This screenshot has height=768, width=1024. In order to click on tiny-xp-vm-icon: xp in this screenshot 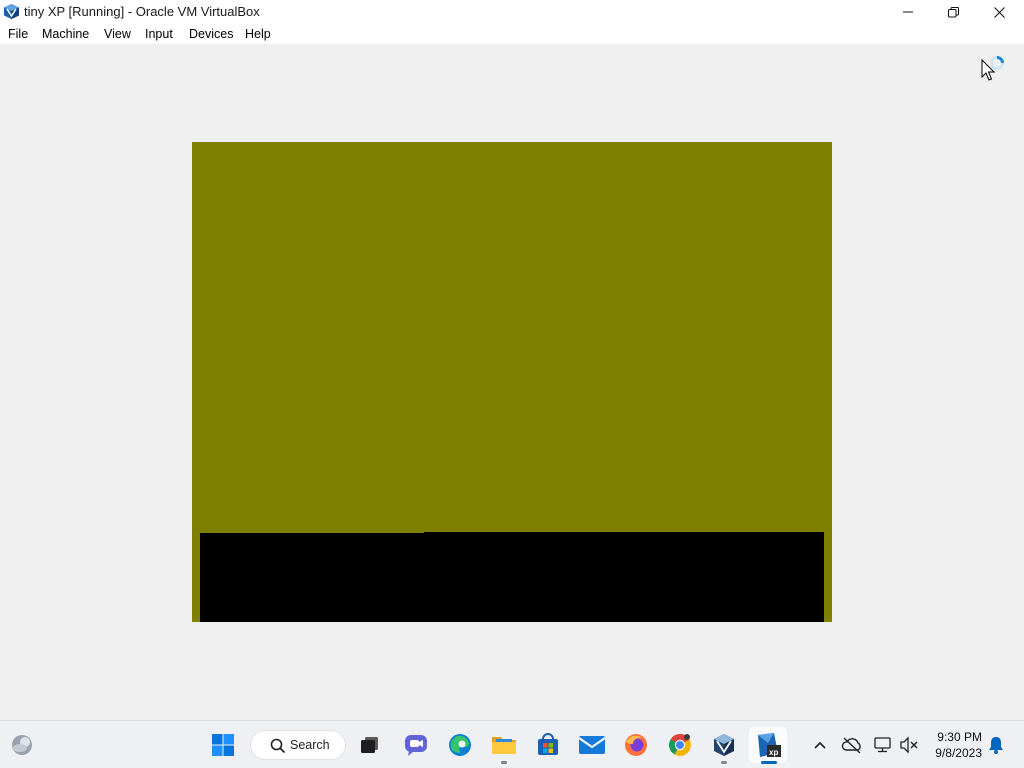, I will do `click(768, 745)`.